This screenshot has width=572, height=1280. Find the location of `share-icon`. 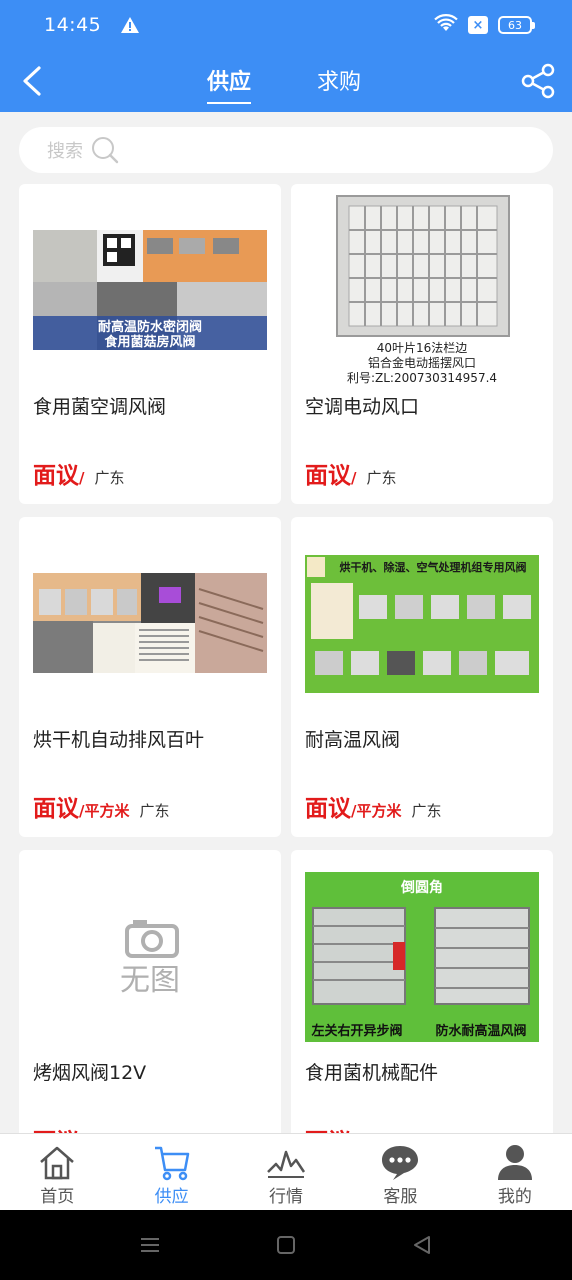

share-icon is located at coordinates (538, 81).